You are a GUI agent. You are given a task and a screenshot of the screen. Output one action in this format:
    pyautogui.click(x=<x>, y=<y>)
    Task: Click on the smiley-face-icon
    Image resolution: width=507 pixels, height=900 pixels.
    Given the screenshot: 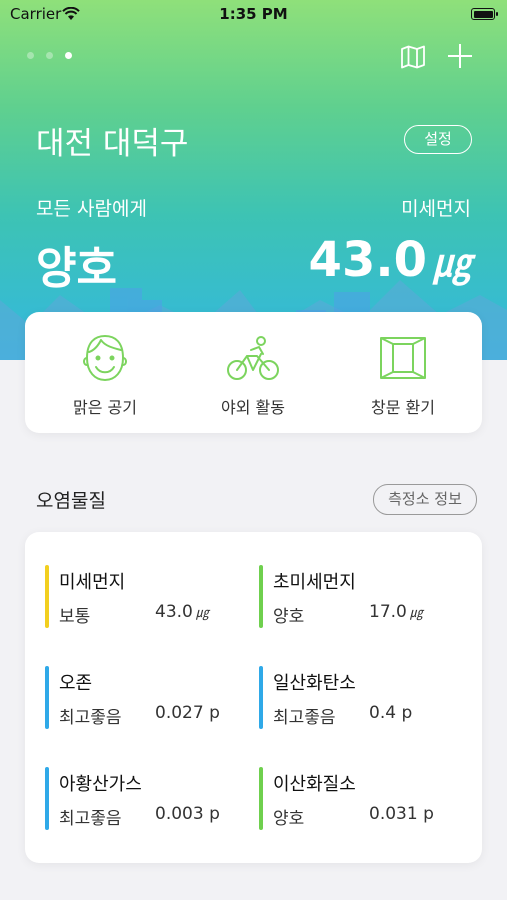 What is the action you would take?
    pyautogui.click(x=105, y=358)
    